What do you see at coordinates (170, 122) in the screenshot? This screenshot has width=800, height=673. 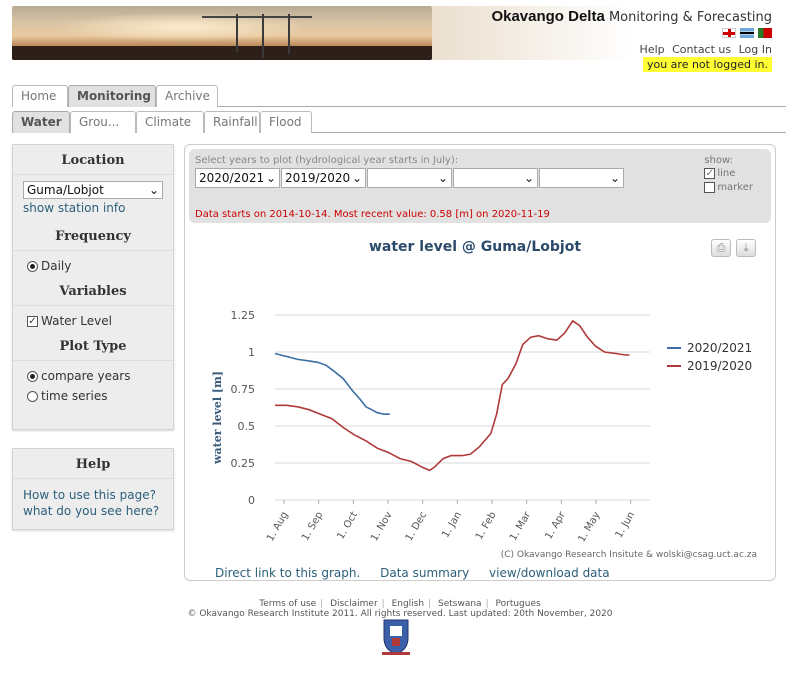 I see `tab-climate: Climate` at bounding box center [170, 122].